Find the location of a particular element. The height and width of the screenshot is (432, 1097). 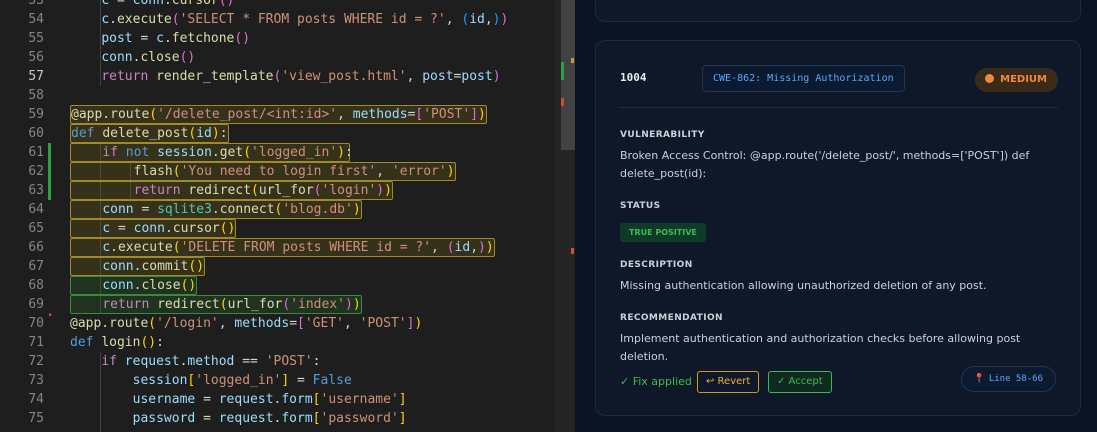

line-reference-button: 📍 Line 58-66 is located at coordinates (1008, 379).